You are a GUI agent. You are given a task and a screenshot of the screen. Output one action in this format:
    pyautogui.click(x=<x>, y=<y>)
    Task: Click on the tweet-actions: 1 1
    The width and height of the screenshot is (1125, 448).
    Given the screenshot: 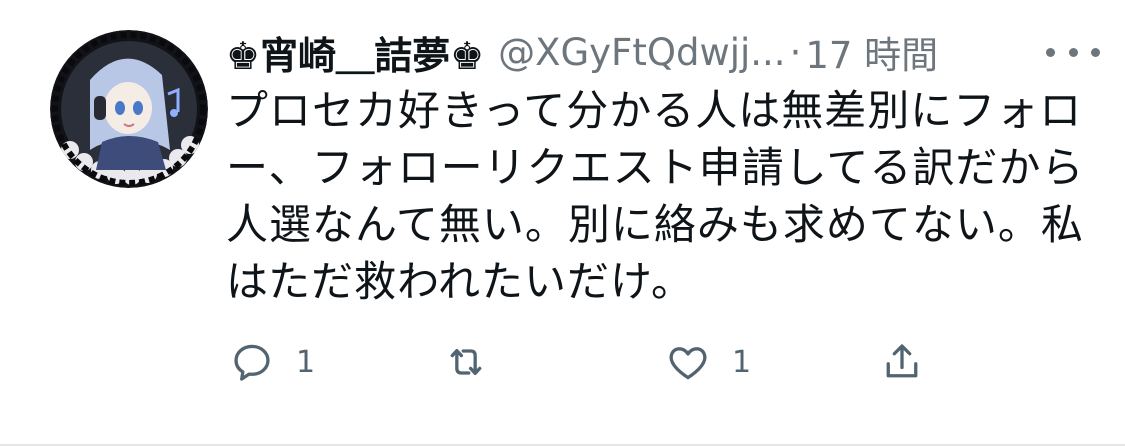 What is the action you would take?
    pyautogui.click(x=606, y=362)
    